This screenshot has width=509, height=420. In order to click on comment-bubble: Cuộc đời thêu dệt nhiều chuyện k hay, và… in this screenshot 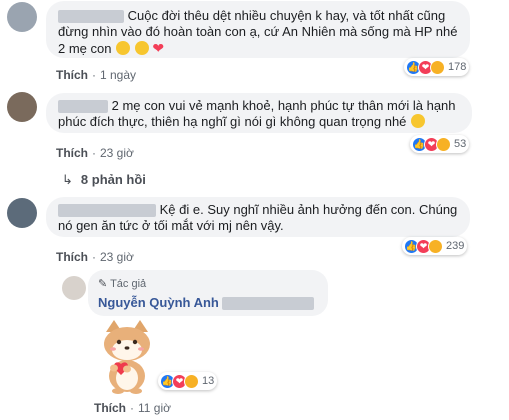, I will do `click(258, 29)`.